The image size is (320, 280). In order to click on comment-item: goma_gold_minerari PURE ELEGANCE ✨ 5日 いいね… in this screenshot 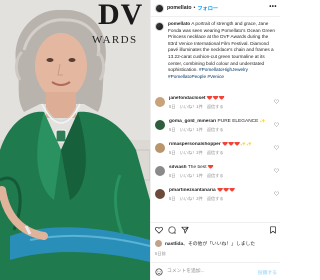, I will do `click(217, 130)`.